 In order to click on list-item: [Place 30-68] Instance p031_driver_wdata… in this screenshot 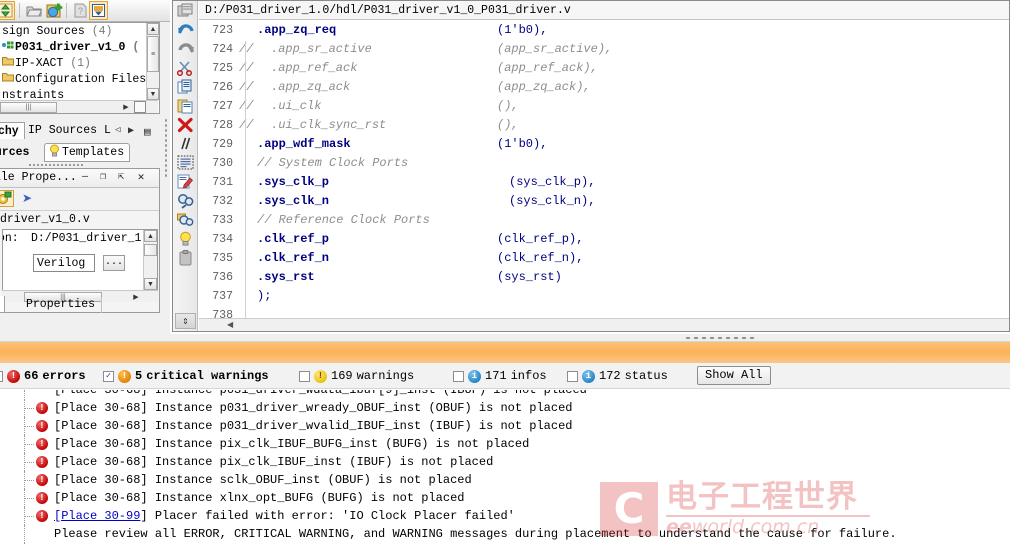, I will do `click(505, 394)`.